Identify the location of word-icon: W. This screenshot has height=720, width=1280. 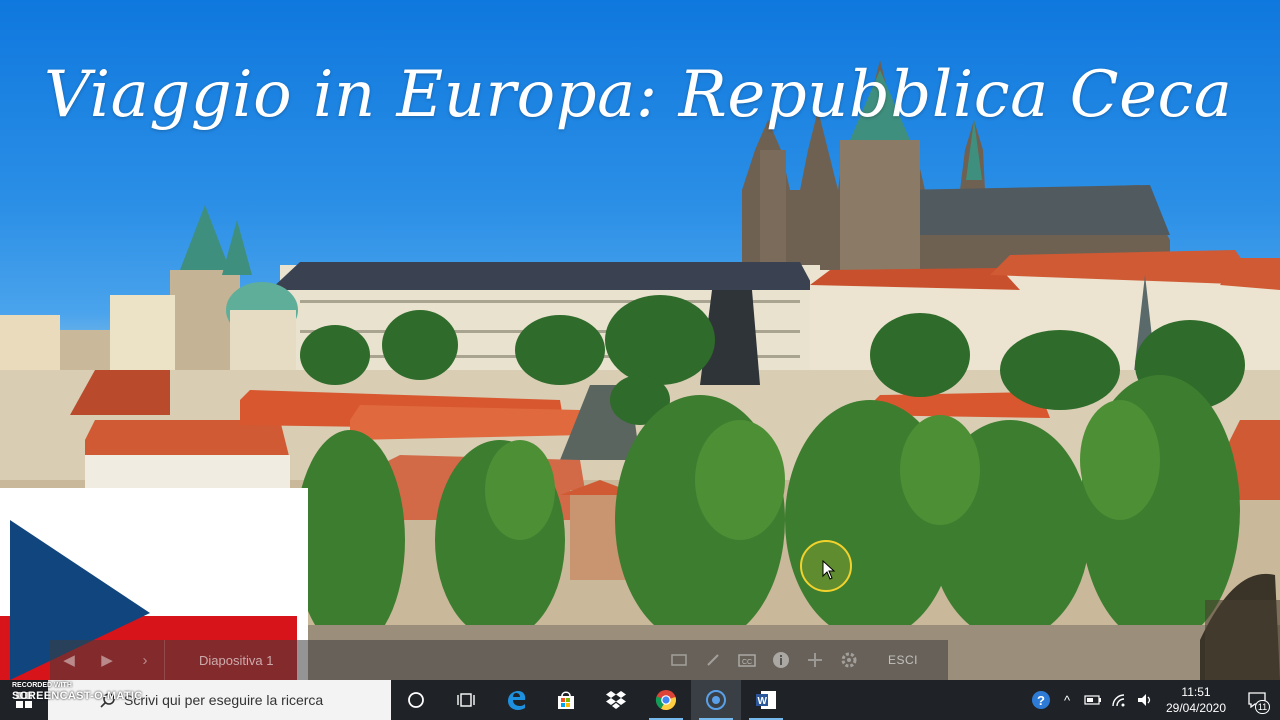
(766, 700).